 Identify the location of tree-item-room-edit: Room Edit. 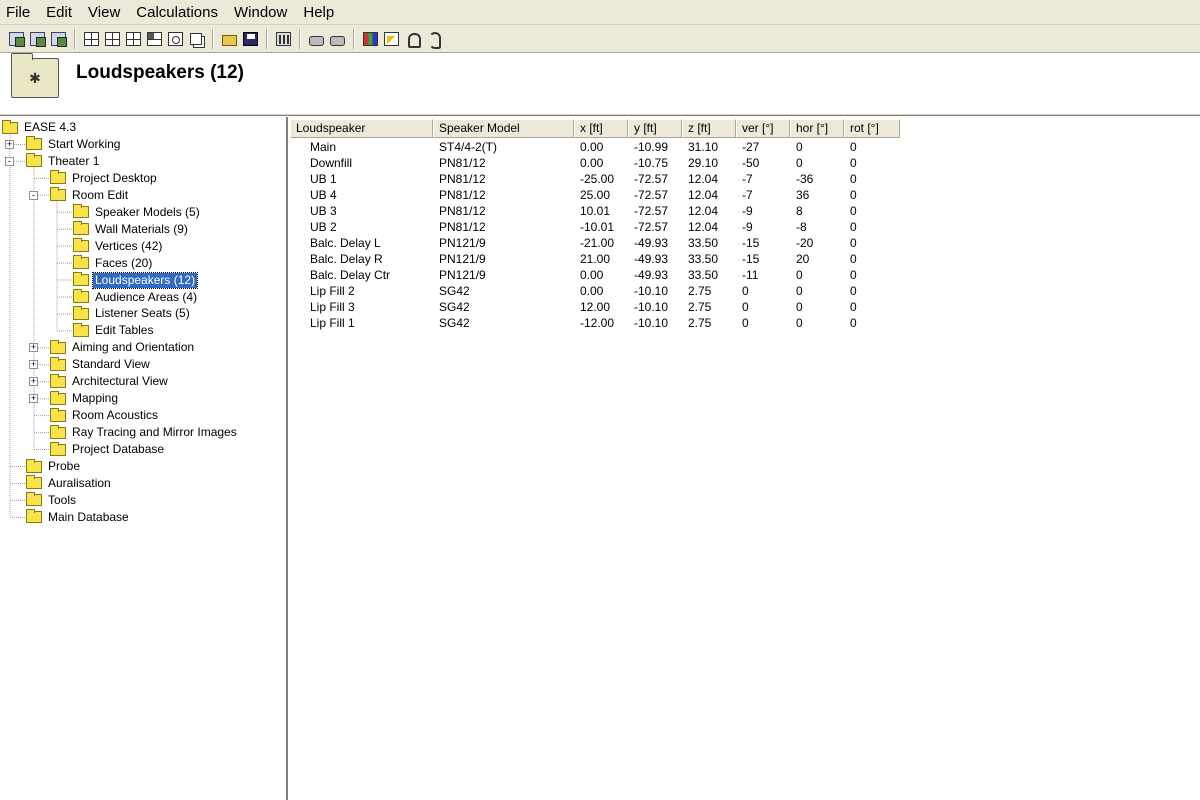
(90, 195).